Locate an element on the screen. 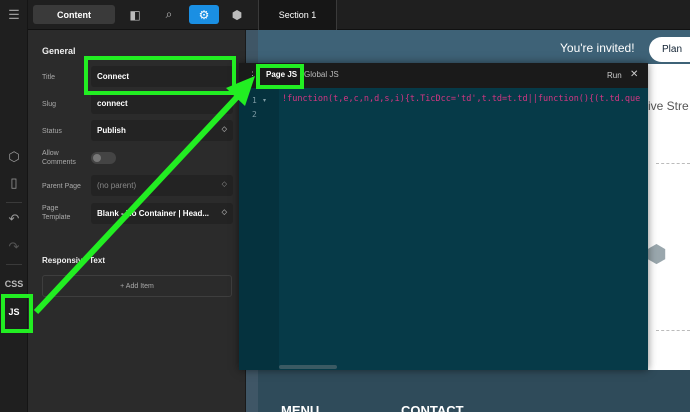 The image size is (690, 412). search-icon: ⌕ is located at coordinates (169, 14).